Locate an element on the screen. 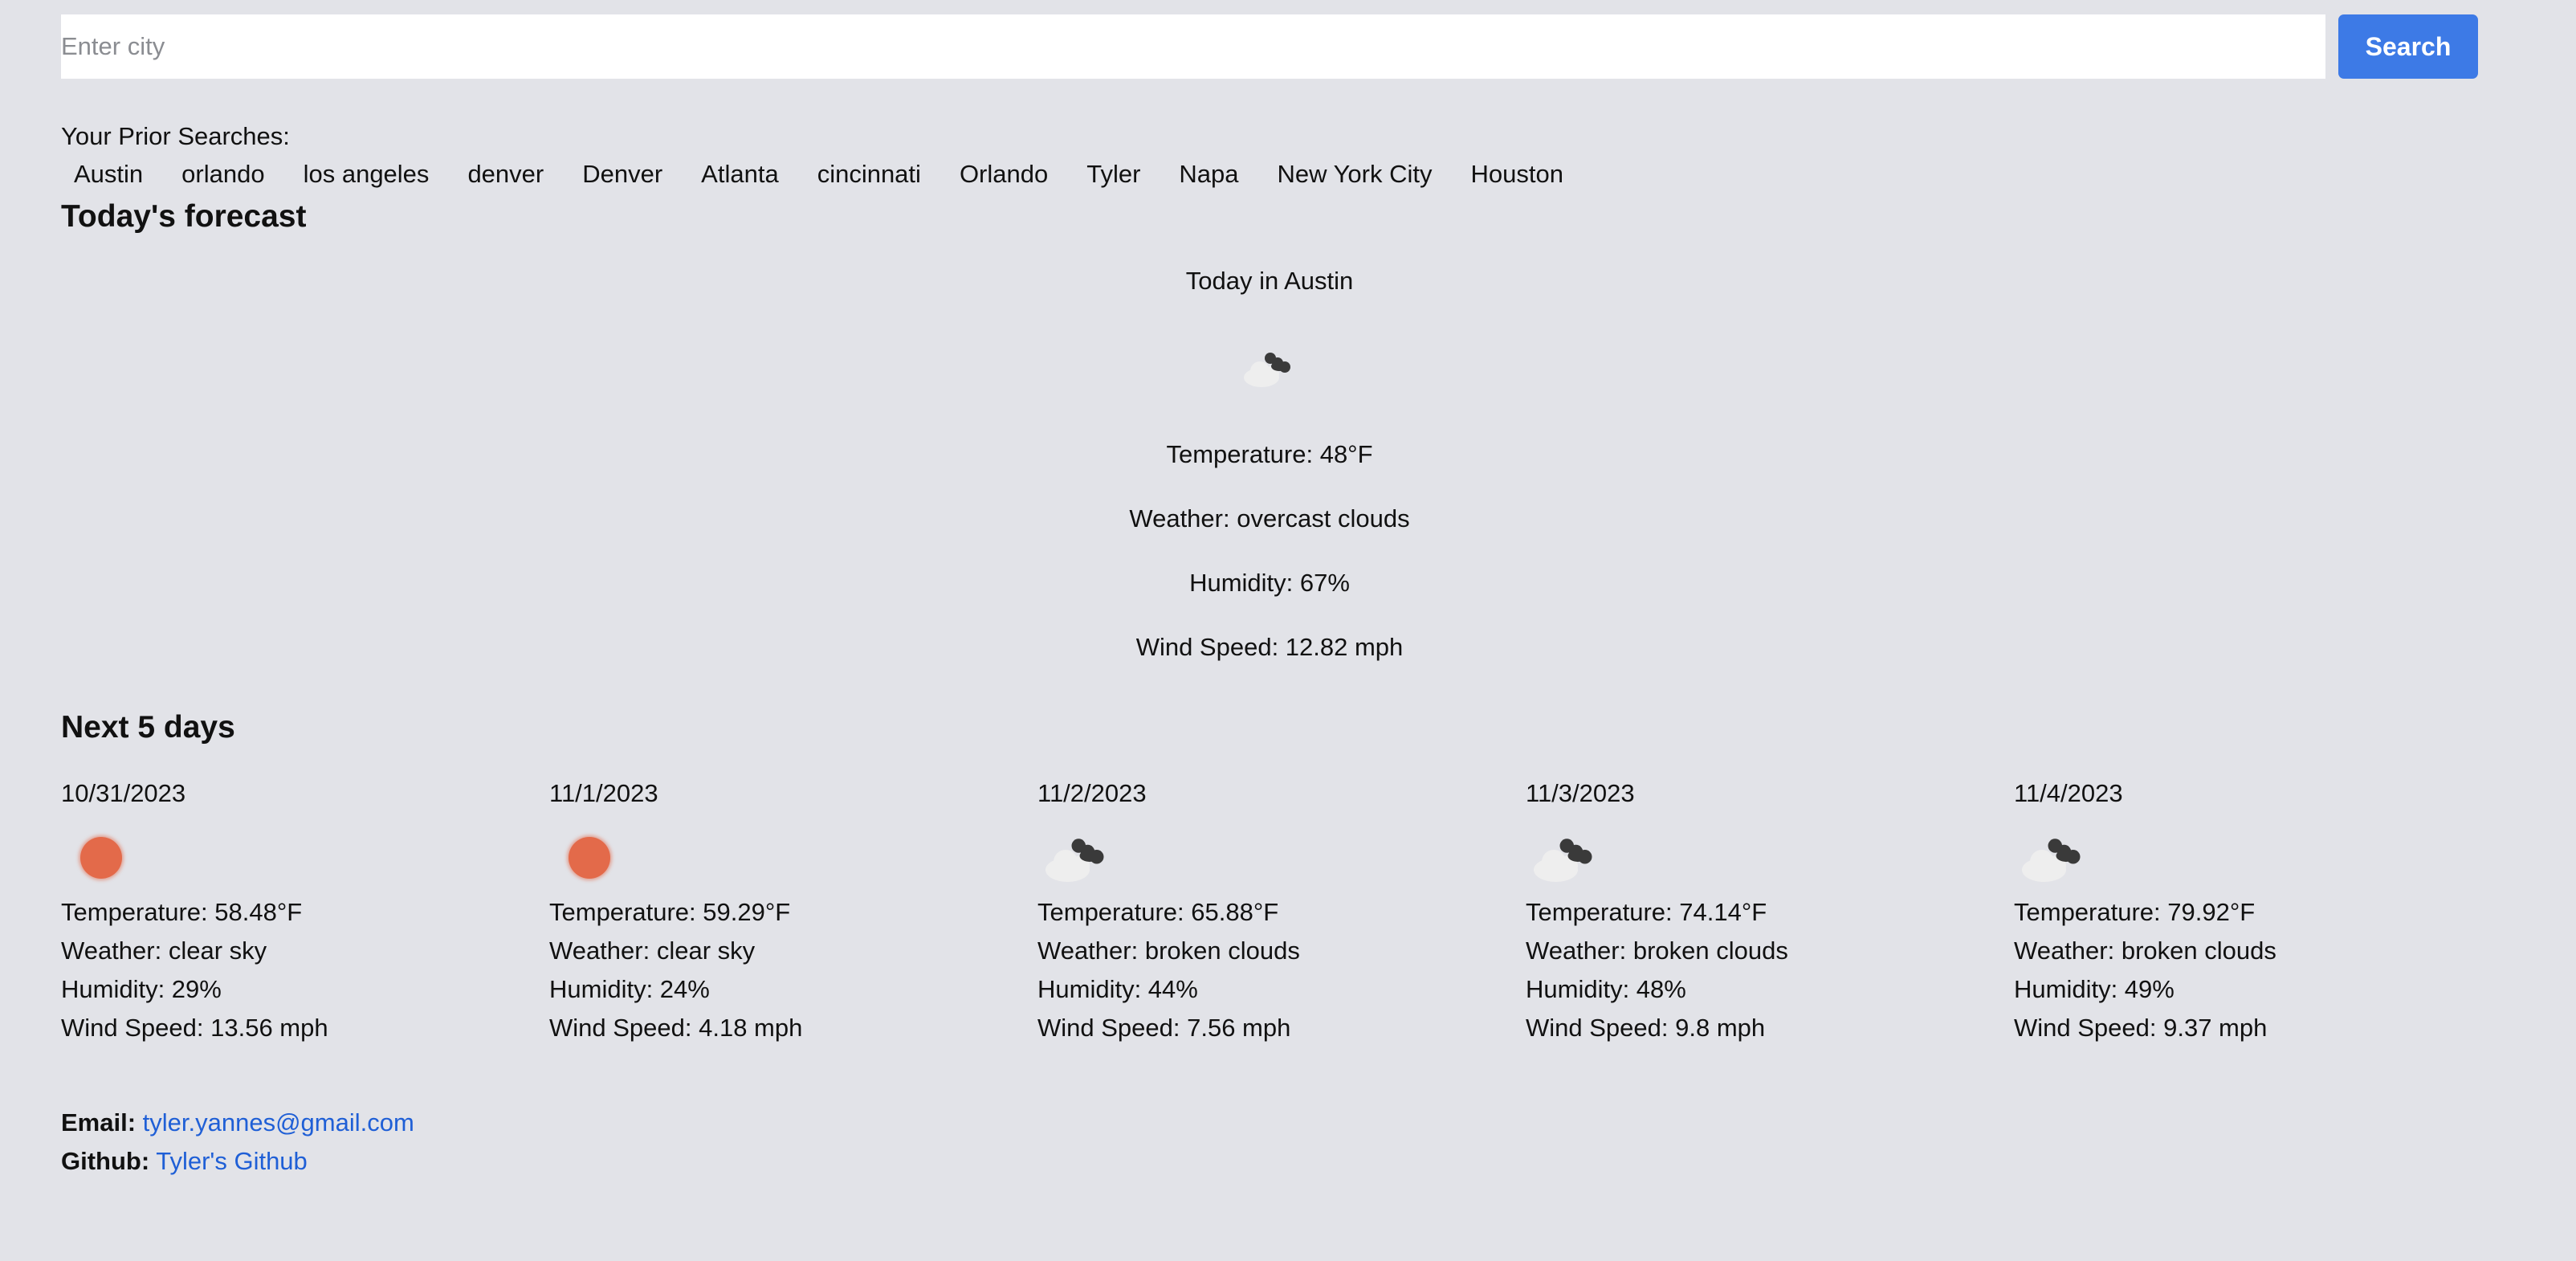 Image resolution: width=2576 pixels, height=1261 pixels. prior-search-item: denver is located at coordinates (505, 174).